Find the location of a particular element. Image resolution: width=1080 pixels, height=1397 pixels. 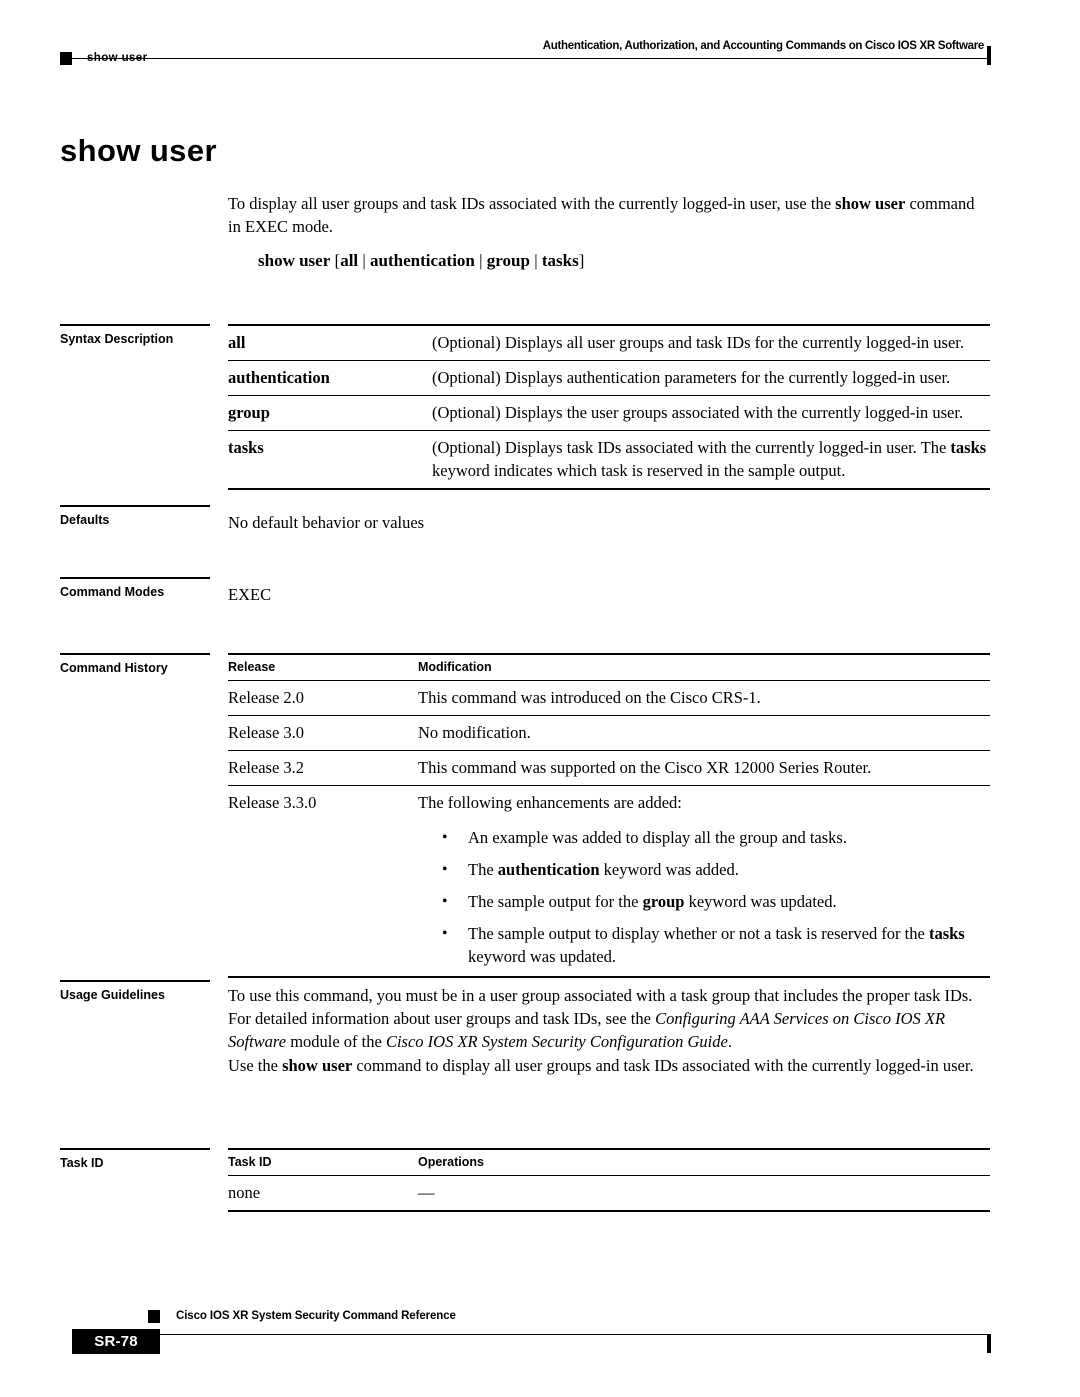

section-label-defaults: Defaults is located at coordinates (135, 516).